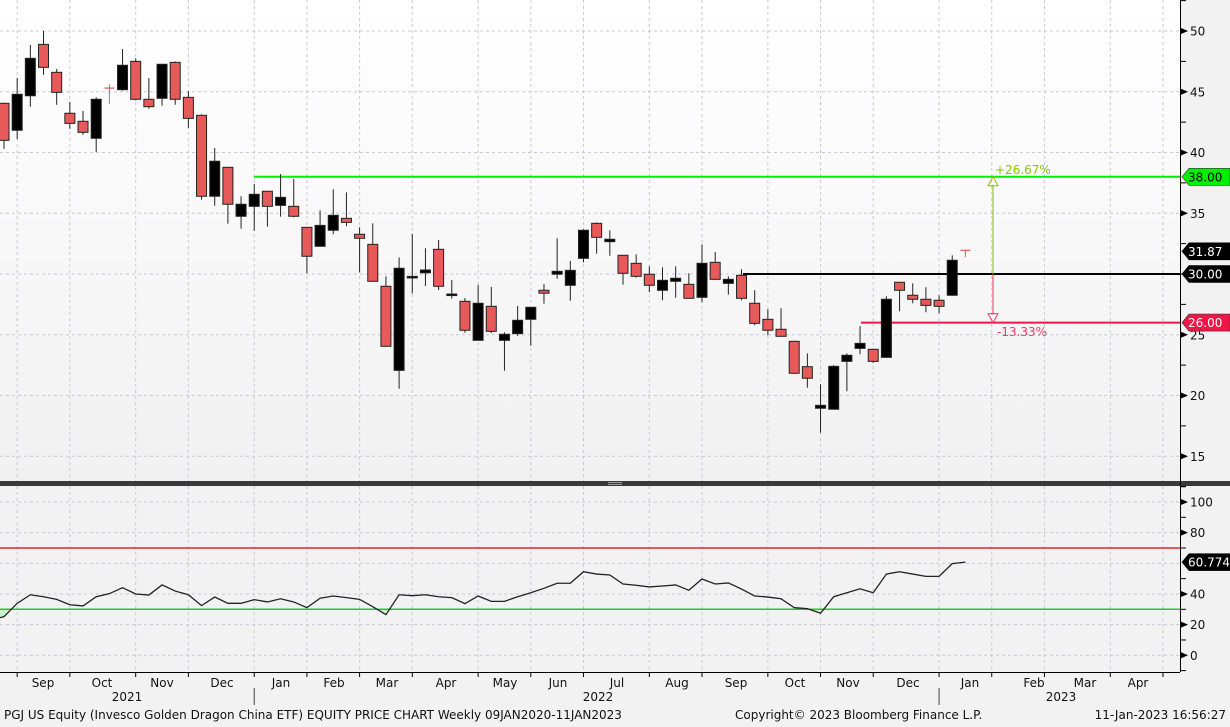  I want to click on y-tick-label: 20, so click(1197, 396).